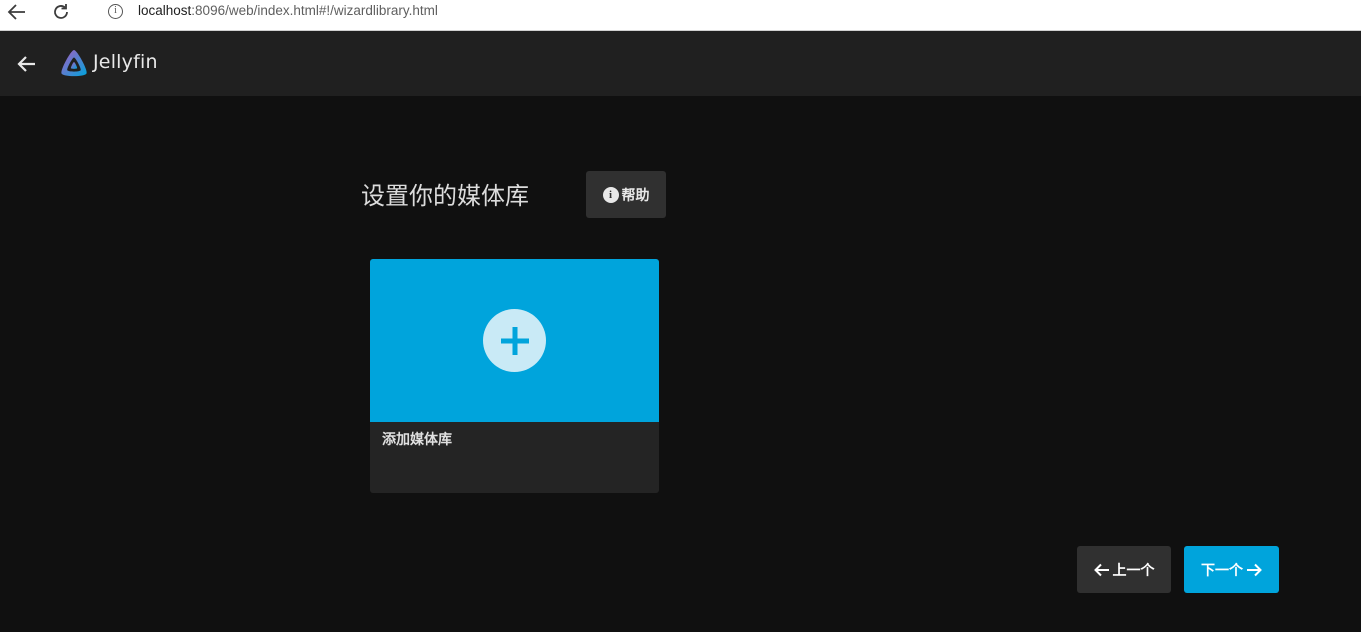 This screenshot has width=1361, height=632. I want to click on reload-icon, so click(61, 11).